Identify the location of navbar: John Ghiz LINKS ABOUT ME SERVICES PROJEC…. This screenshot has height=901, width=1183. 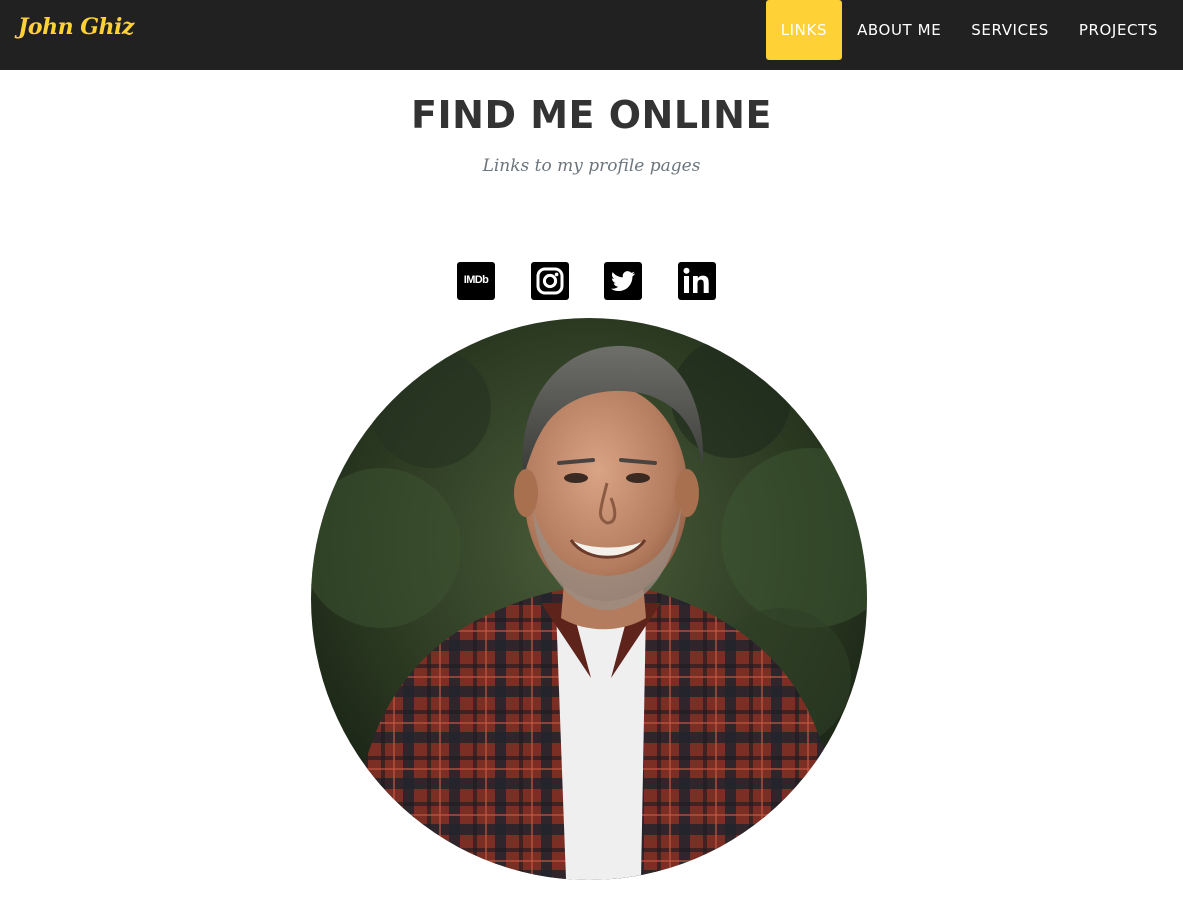
(591, 35).